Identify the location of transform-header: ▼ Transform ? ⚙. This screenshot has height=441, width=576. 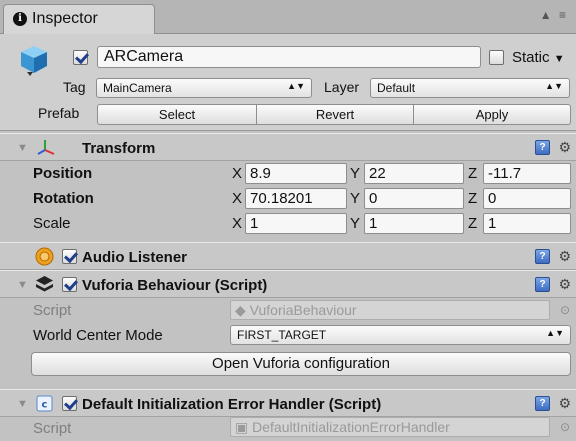
(288, 147).